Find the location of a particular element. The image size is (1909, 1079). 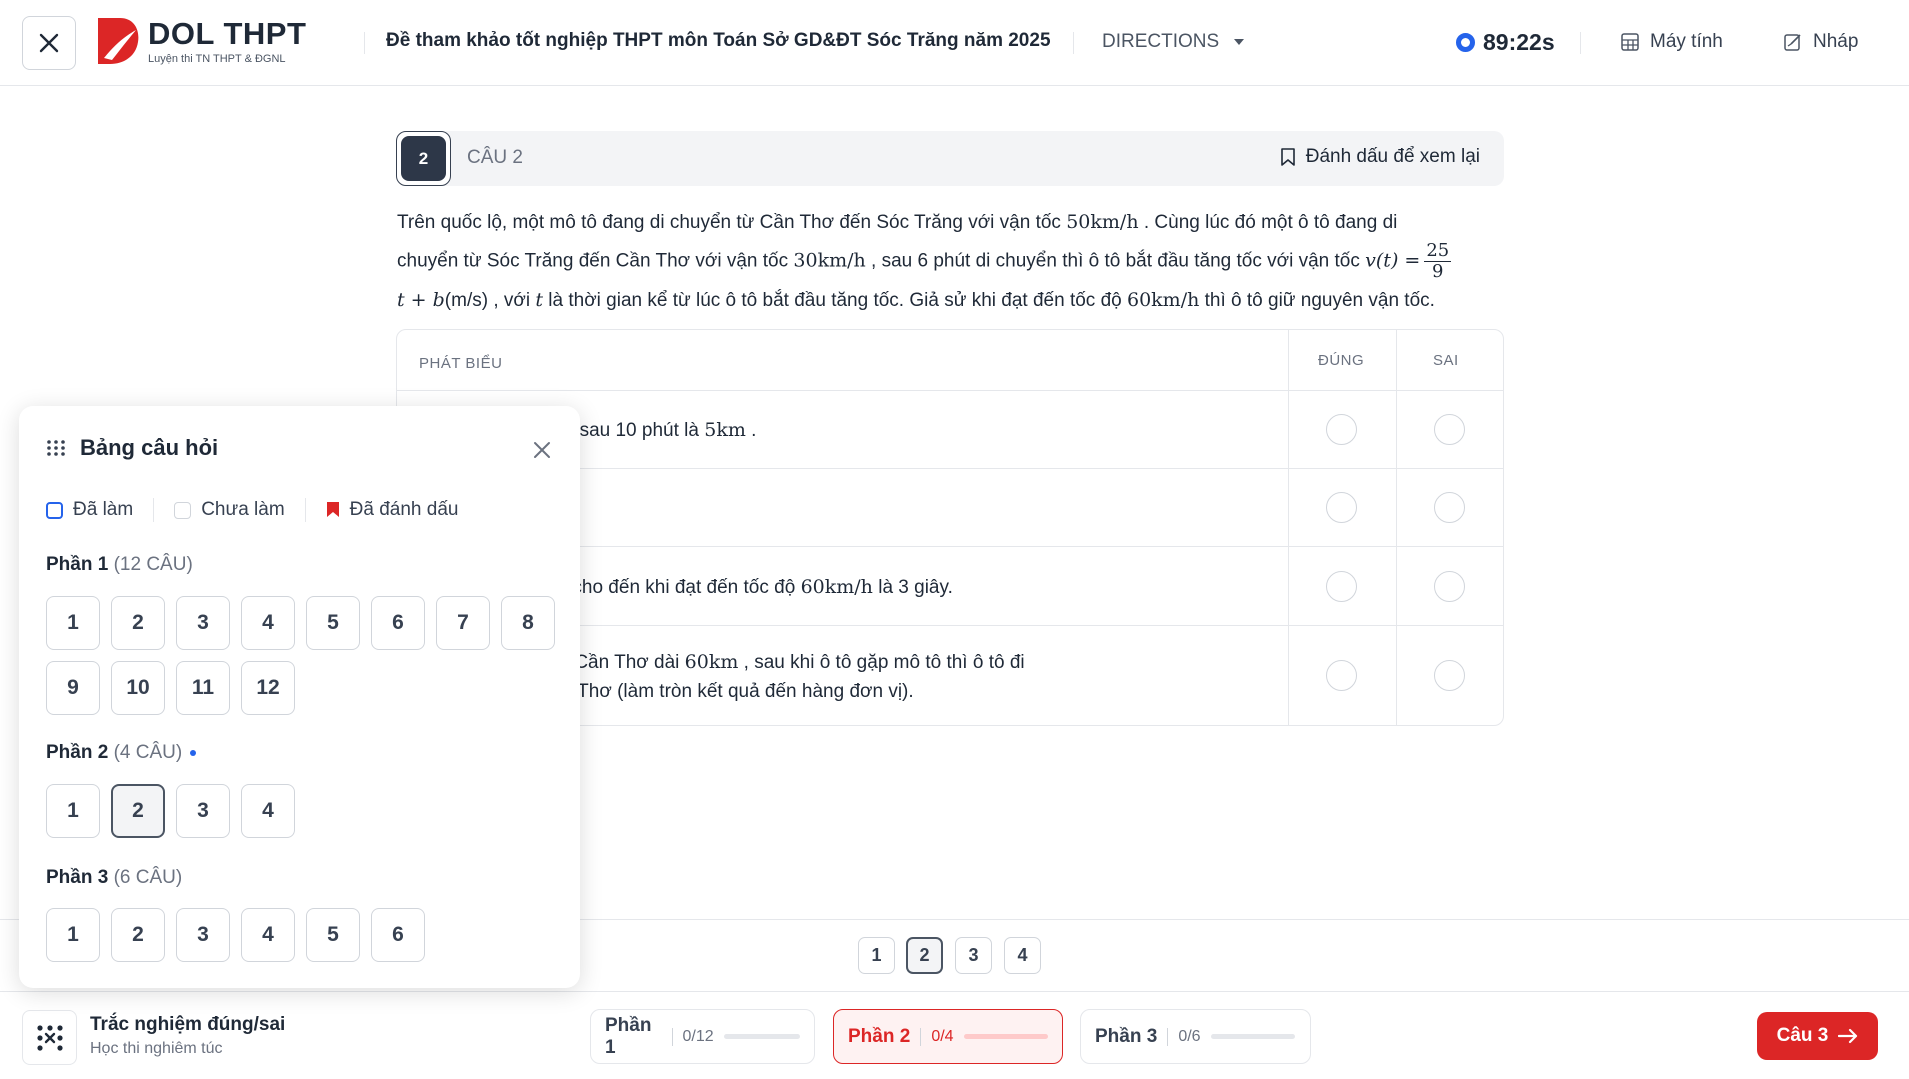

part-tab-3: Phần 3 0/6 is located at coordinates (1195, 1036).